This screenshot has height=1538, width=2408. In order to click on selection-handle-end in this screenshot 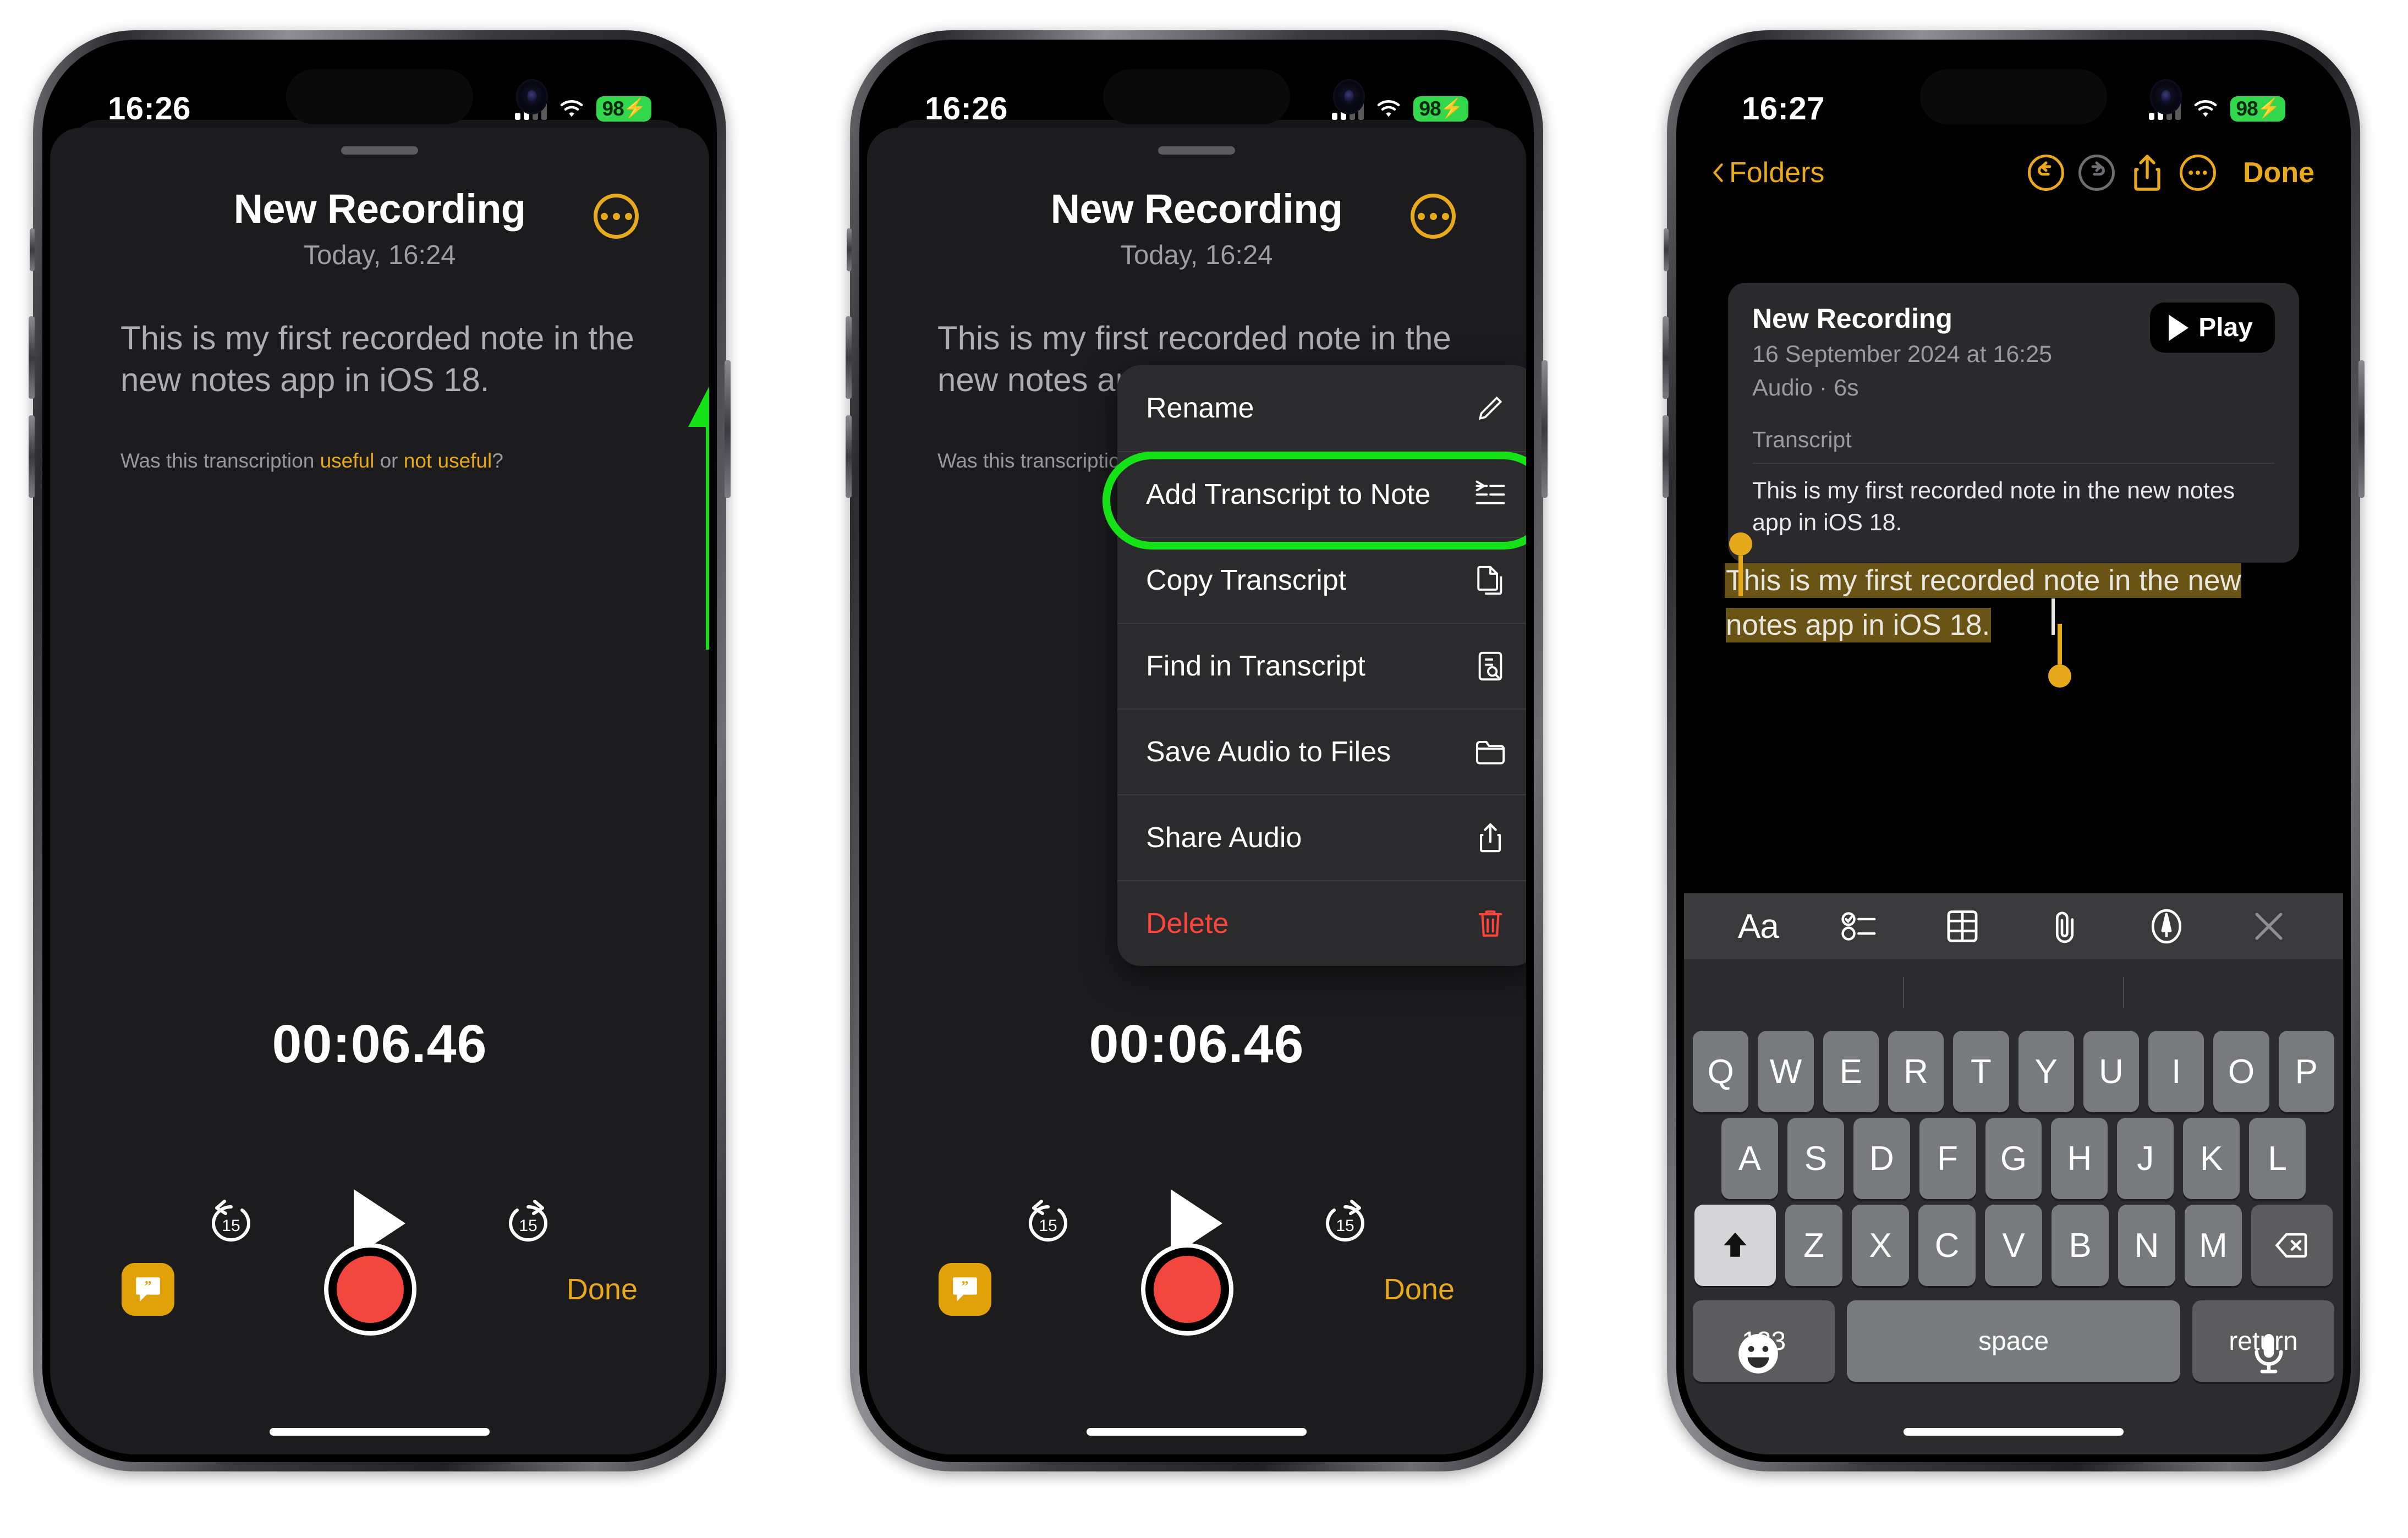, I will do `click(2059, 656)`.